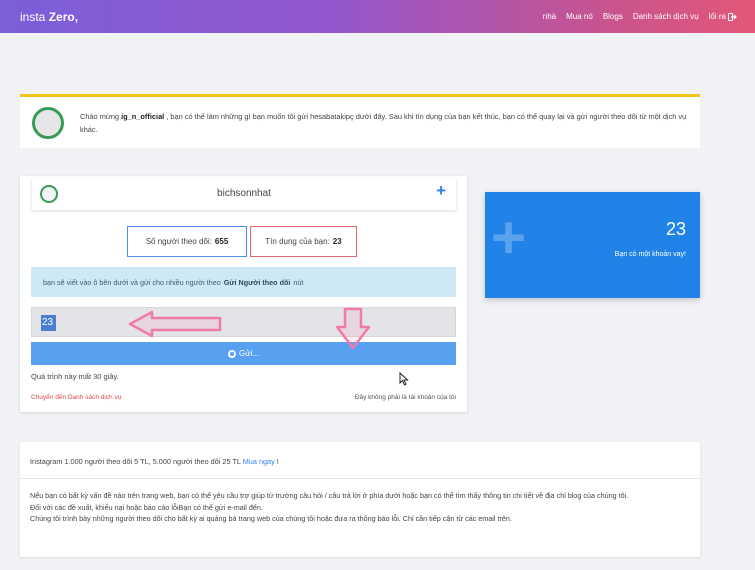 The width and height of the screenshot is (755, 570). I want to click on target-username: bichsonnhat, so click(244, 193).